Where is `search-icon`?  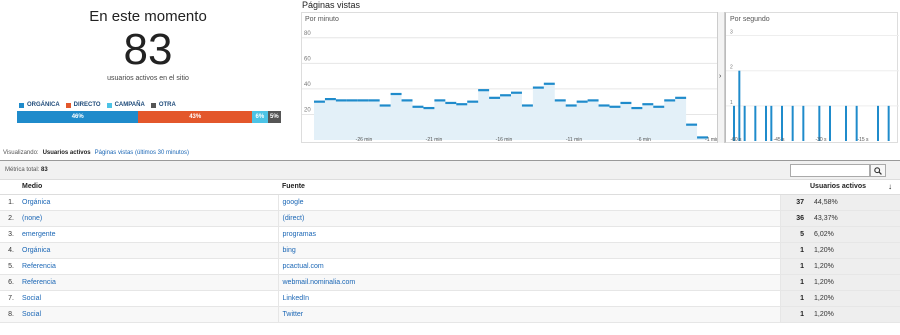
search-icon is located at coordinates (878, 170).